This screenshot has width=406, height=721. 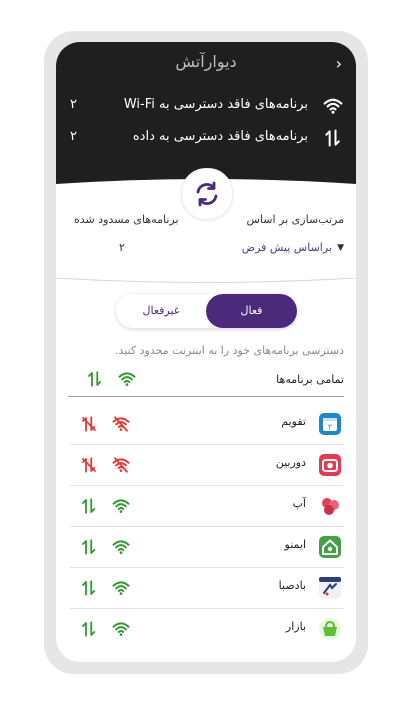 What do you see at coordinates (330, 506) in the screenshot?
I see `ap-icon` at bounding box center [330, 506].